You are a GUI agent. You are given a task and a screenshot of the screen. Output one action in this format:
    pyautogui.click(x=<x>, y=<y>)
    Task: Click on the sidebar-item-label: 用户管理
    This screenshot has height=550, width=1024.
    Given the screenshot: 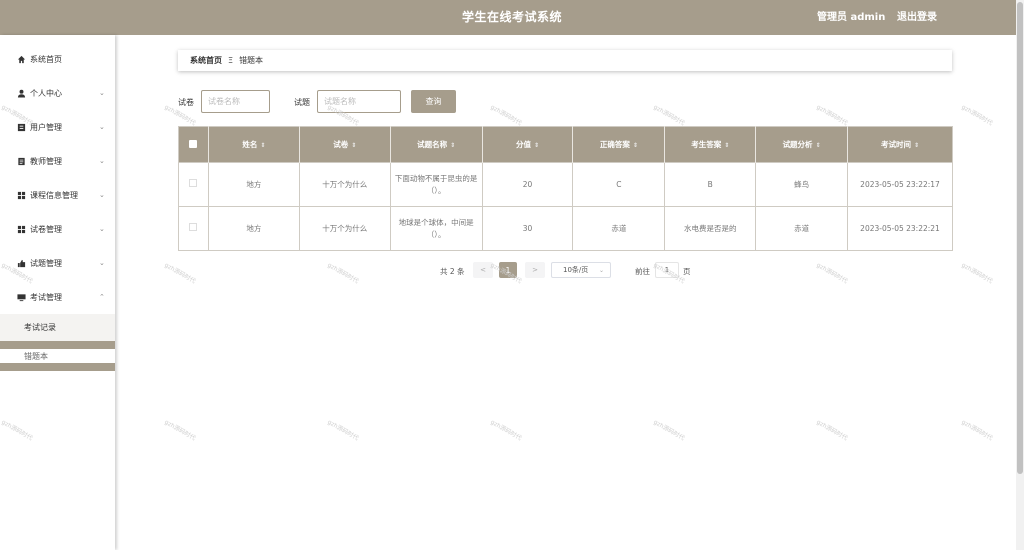 What is the action you would take?
    pyautogui.click(x=46, y=127)
    